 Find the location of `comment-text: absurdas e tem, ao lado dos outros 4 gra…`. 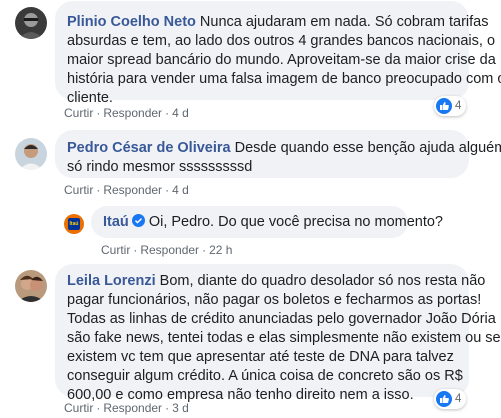

comment-text: absurdas e tem, ao lado dos outros 4 gra… is located at coordinates (281, 41).